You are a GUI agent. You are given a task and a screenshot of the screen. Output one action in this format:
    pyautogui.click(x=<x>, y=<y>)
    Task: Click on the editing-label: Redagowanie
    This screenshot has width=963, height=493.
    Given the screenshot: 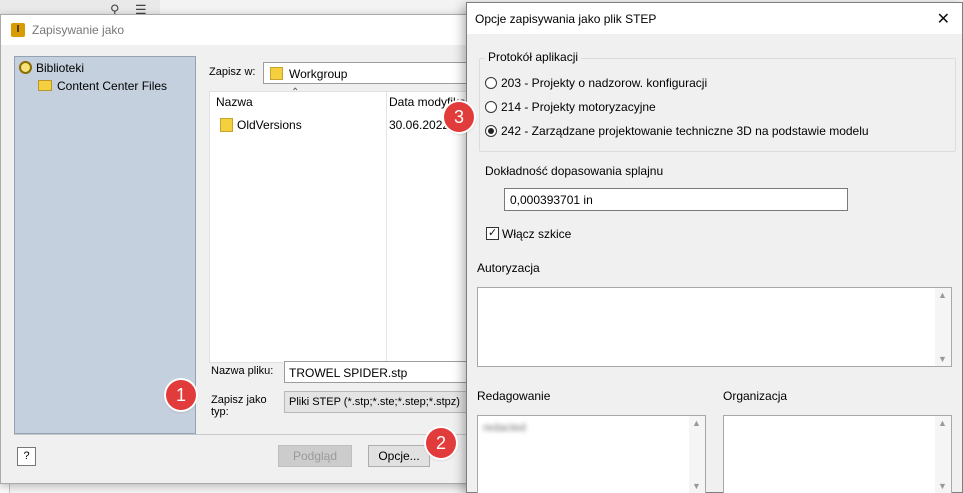 What is the action you would take?
    pyautogui.click(x=514, y=396)
    